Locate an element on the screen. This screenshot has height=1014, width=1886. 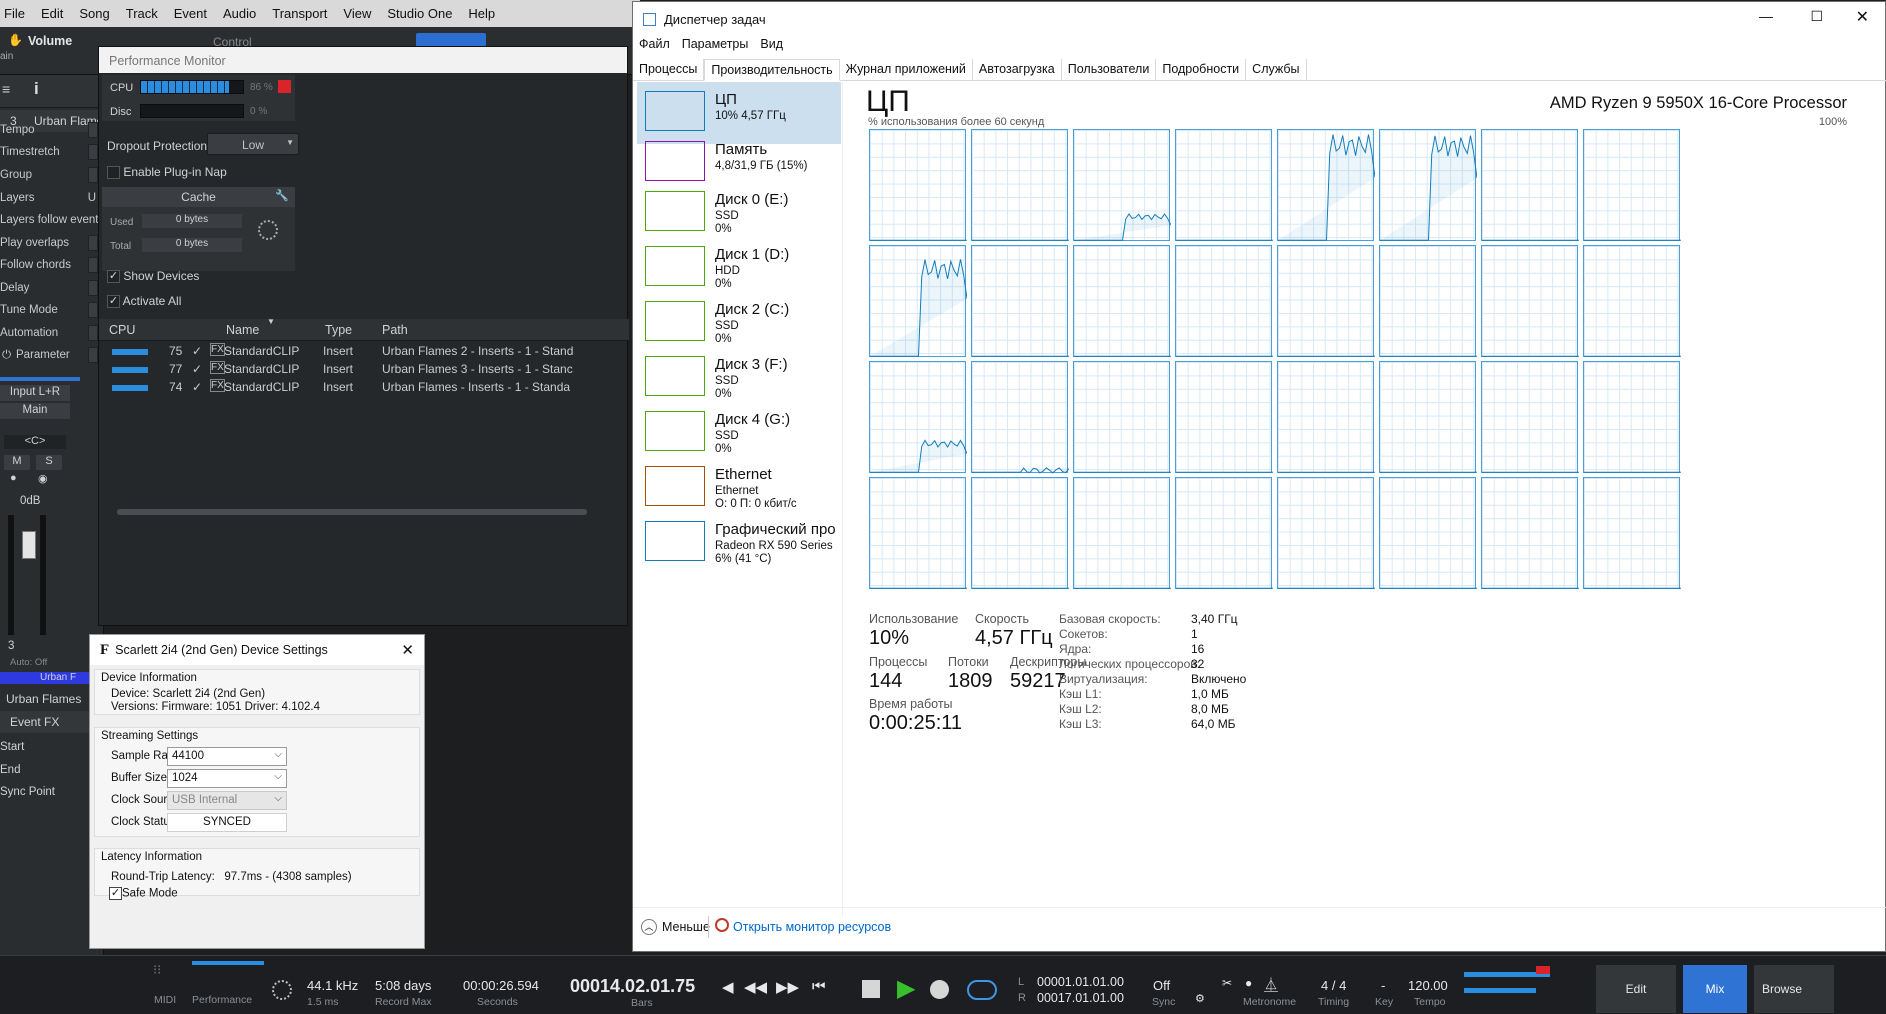
inspector-row-layers-follow: Layers follow events is located at coordinates (52, 223).